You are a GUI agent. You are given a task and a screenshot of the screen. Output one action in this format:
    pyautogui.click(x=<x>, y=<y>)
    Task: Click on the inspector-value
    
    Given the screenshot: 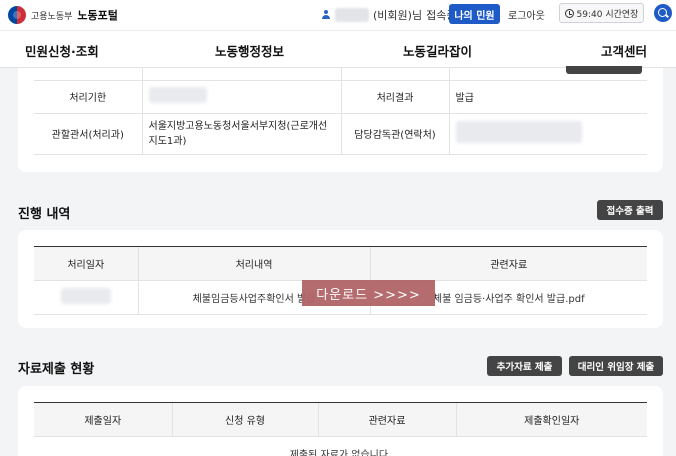 What is the action you would take?
    pyautogui.click(x=547, y=134)
    